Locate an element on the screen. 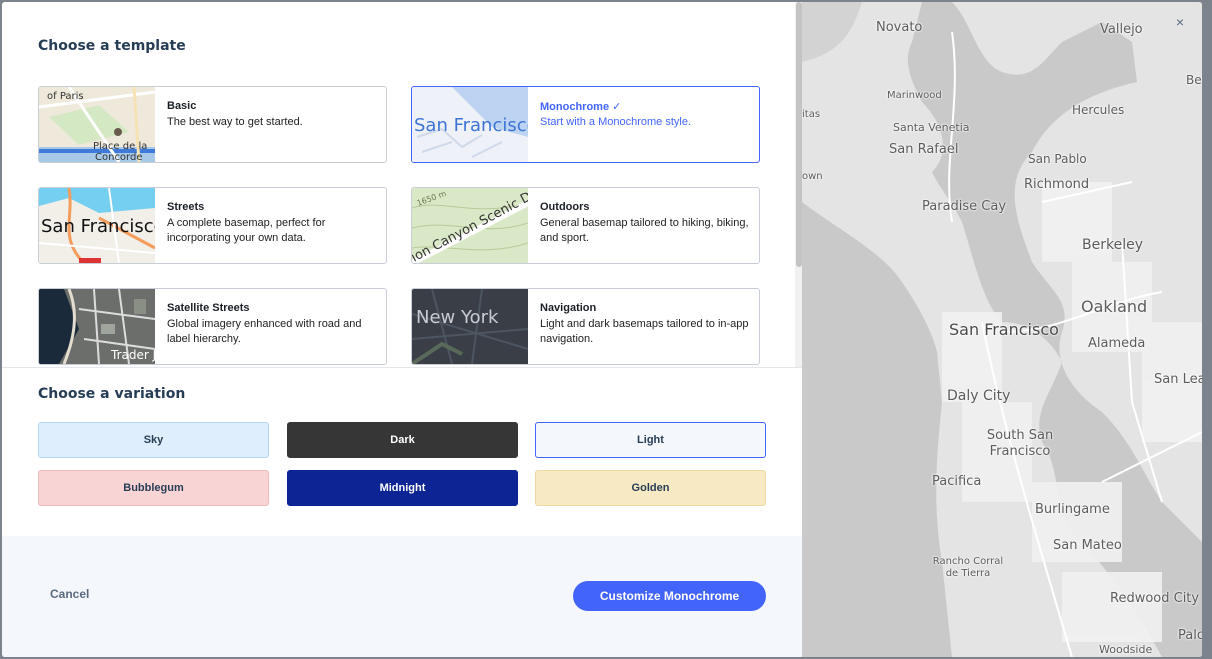  map-label: itas is located at coordinates (811, 114).